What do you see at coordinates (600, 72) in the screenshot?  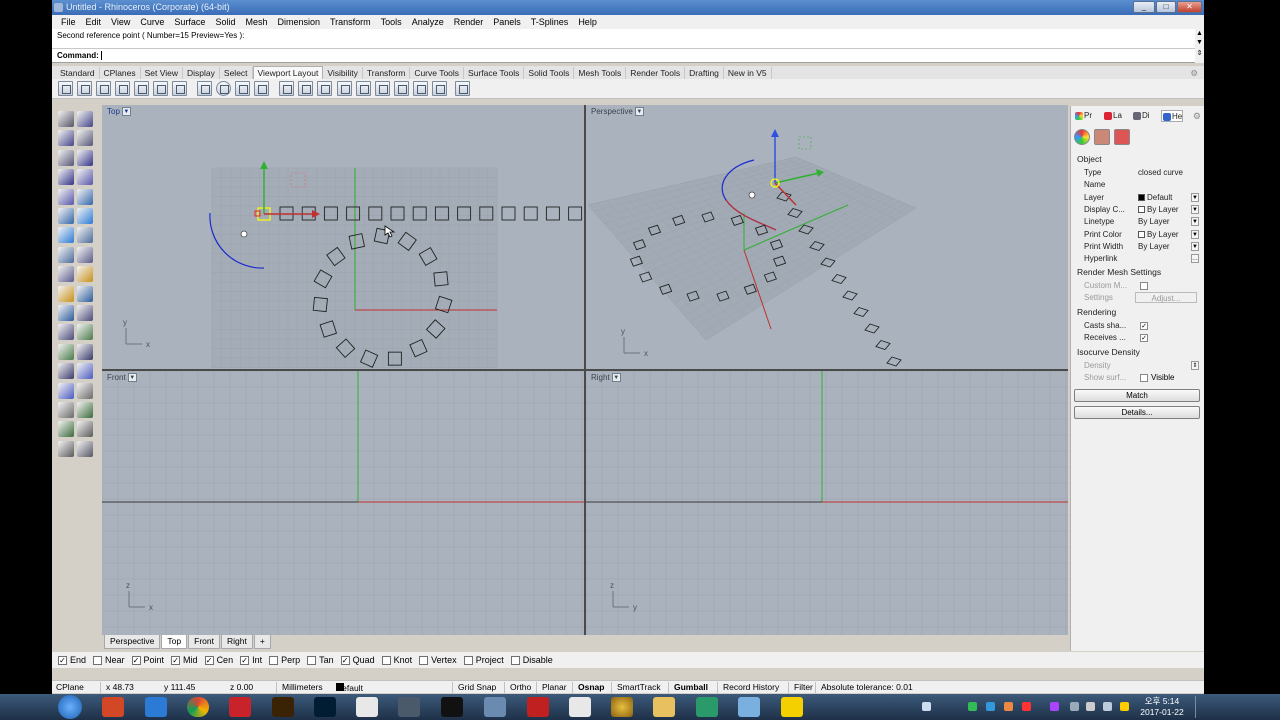 I see `tab-mesh-tools: Mesh Tools` at bounding box center [600, 72].